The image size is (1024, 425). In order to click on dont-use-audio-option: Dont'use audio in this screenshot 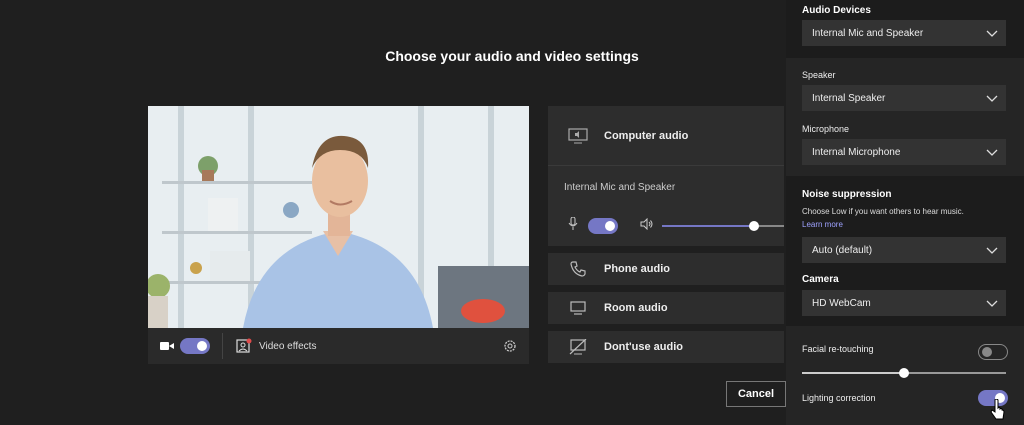, I will do `click(666, 347)`.